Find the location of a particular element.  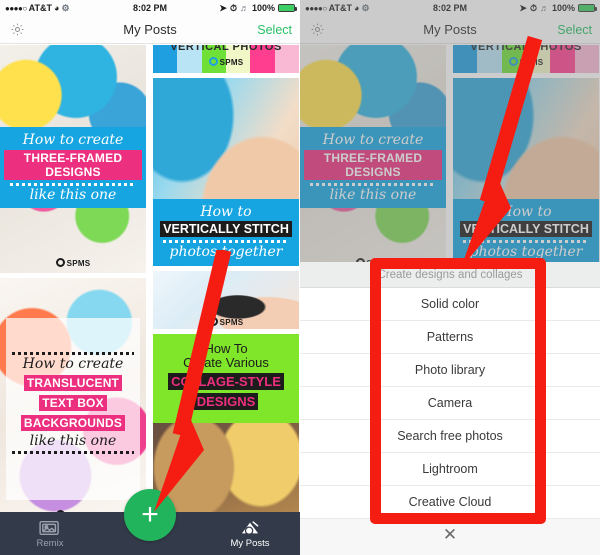

action-sheet-item-search-free-photos: Search free photos is located at coordinates (450, 436).